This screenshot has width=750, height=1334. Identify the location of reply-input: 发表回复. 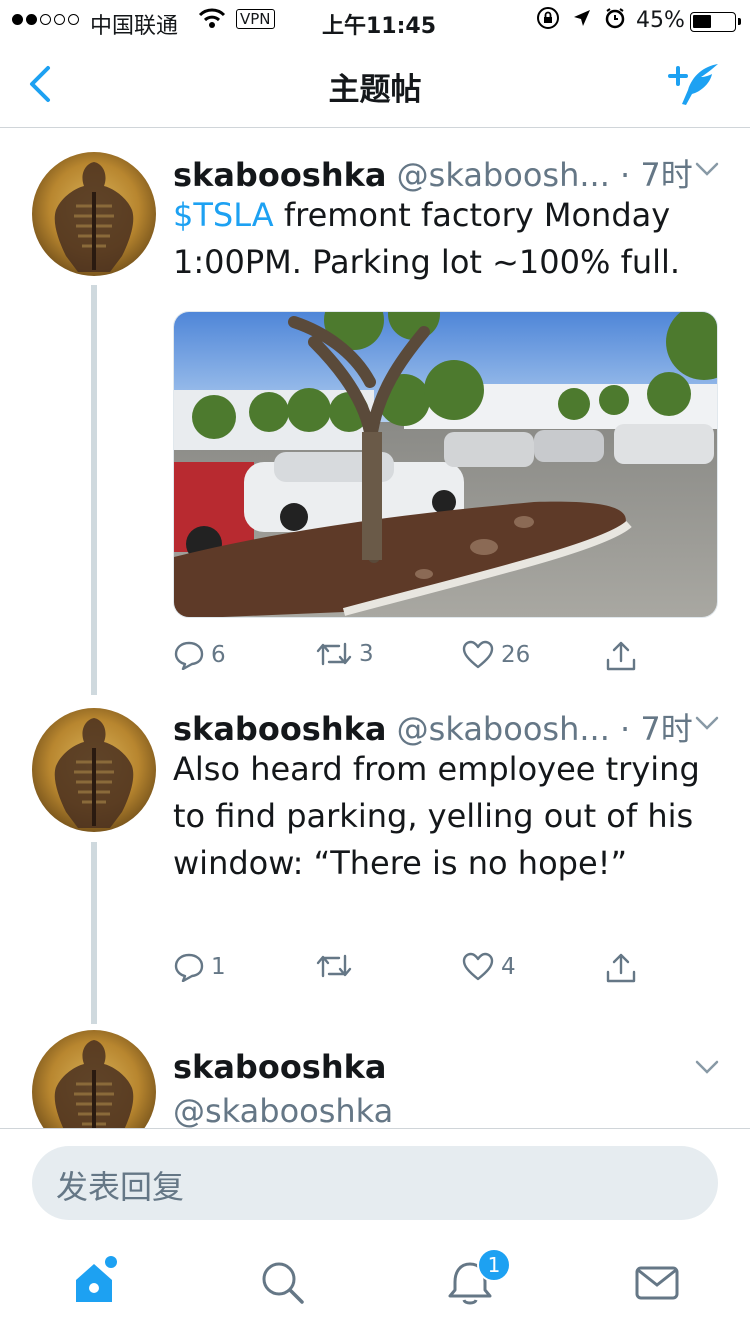
(375, 1183).